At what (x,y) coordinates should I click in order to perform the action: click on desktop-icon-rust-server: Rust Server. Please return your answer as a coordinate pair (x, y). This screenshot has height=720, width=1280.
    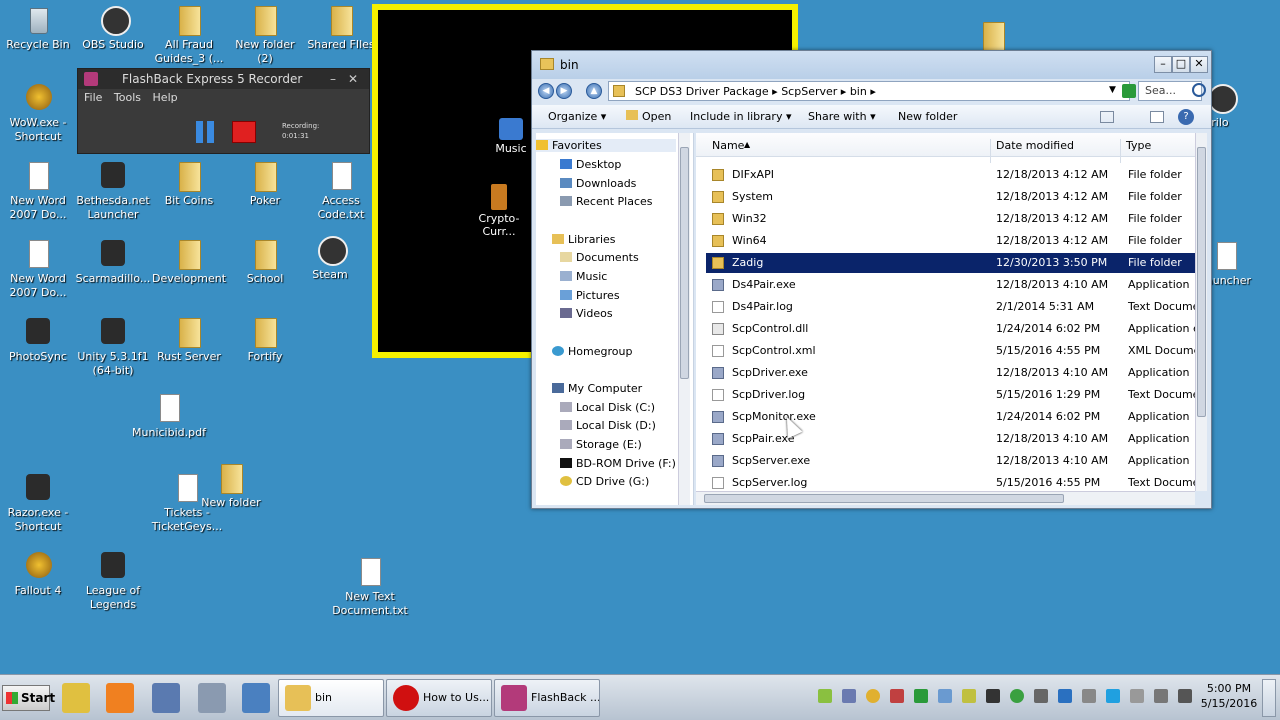
    Looking at the image, I should click on (189, 340).